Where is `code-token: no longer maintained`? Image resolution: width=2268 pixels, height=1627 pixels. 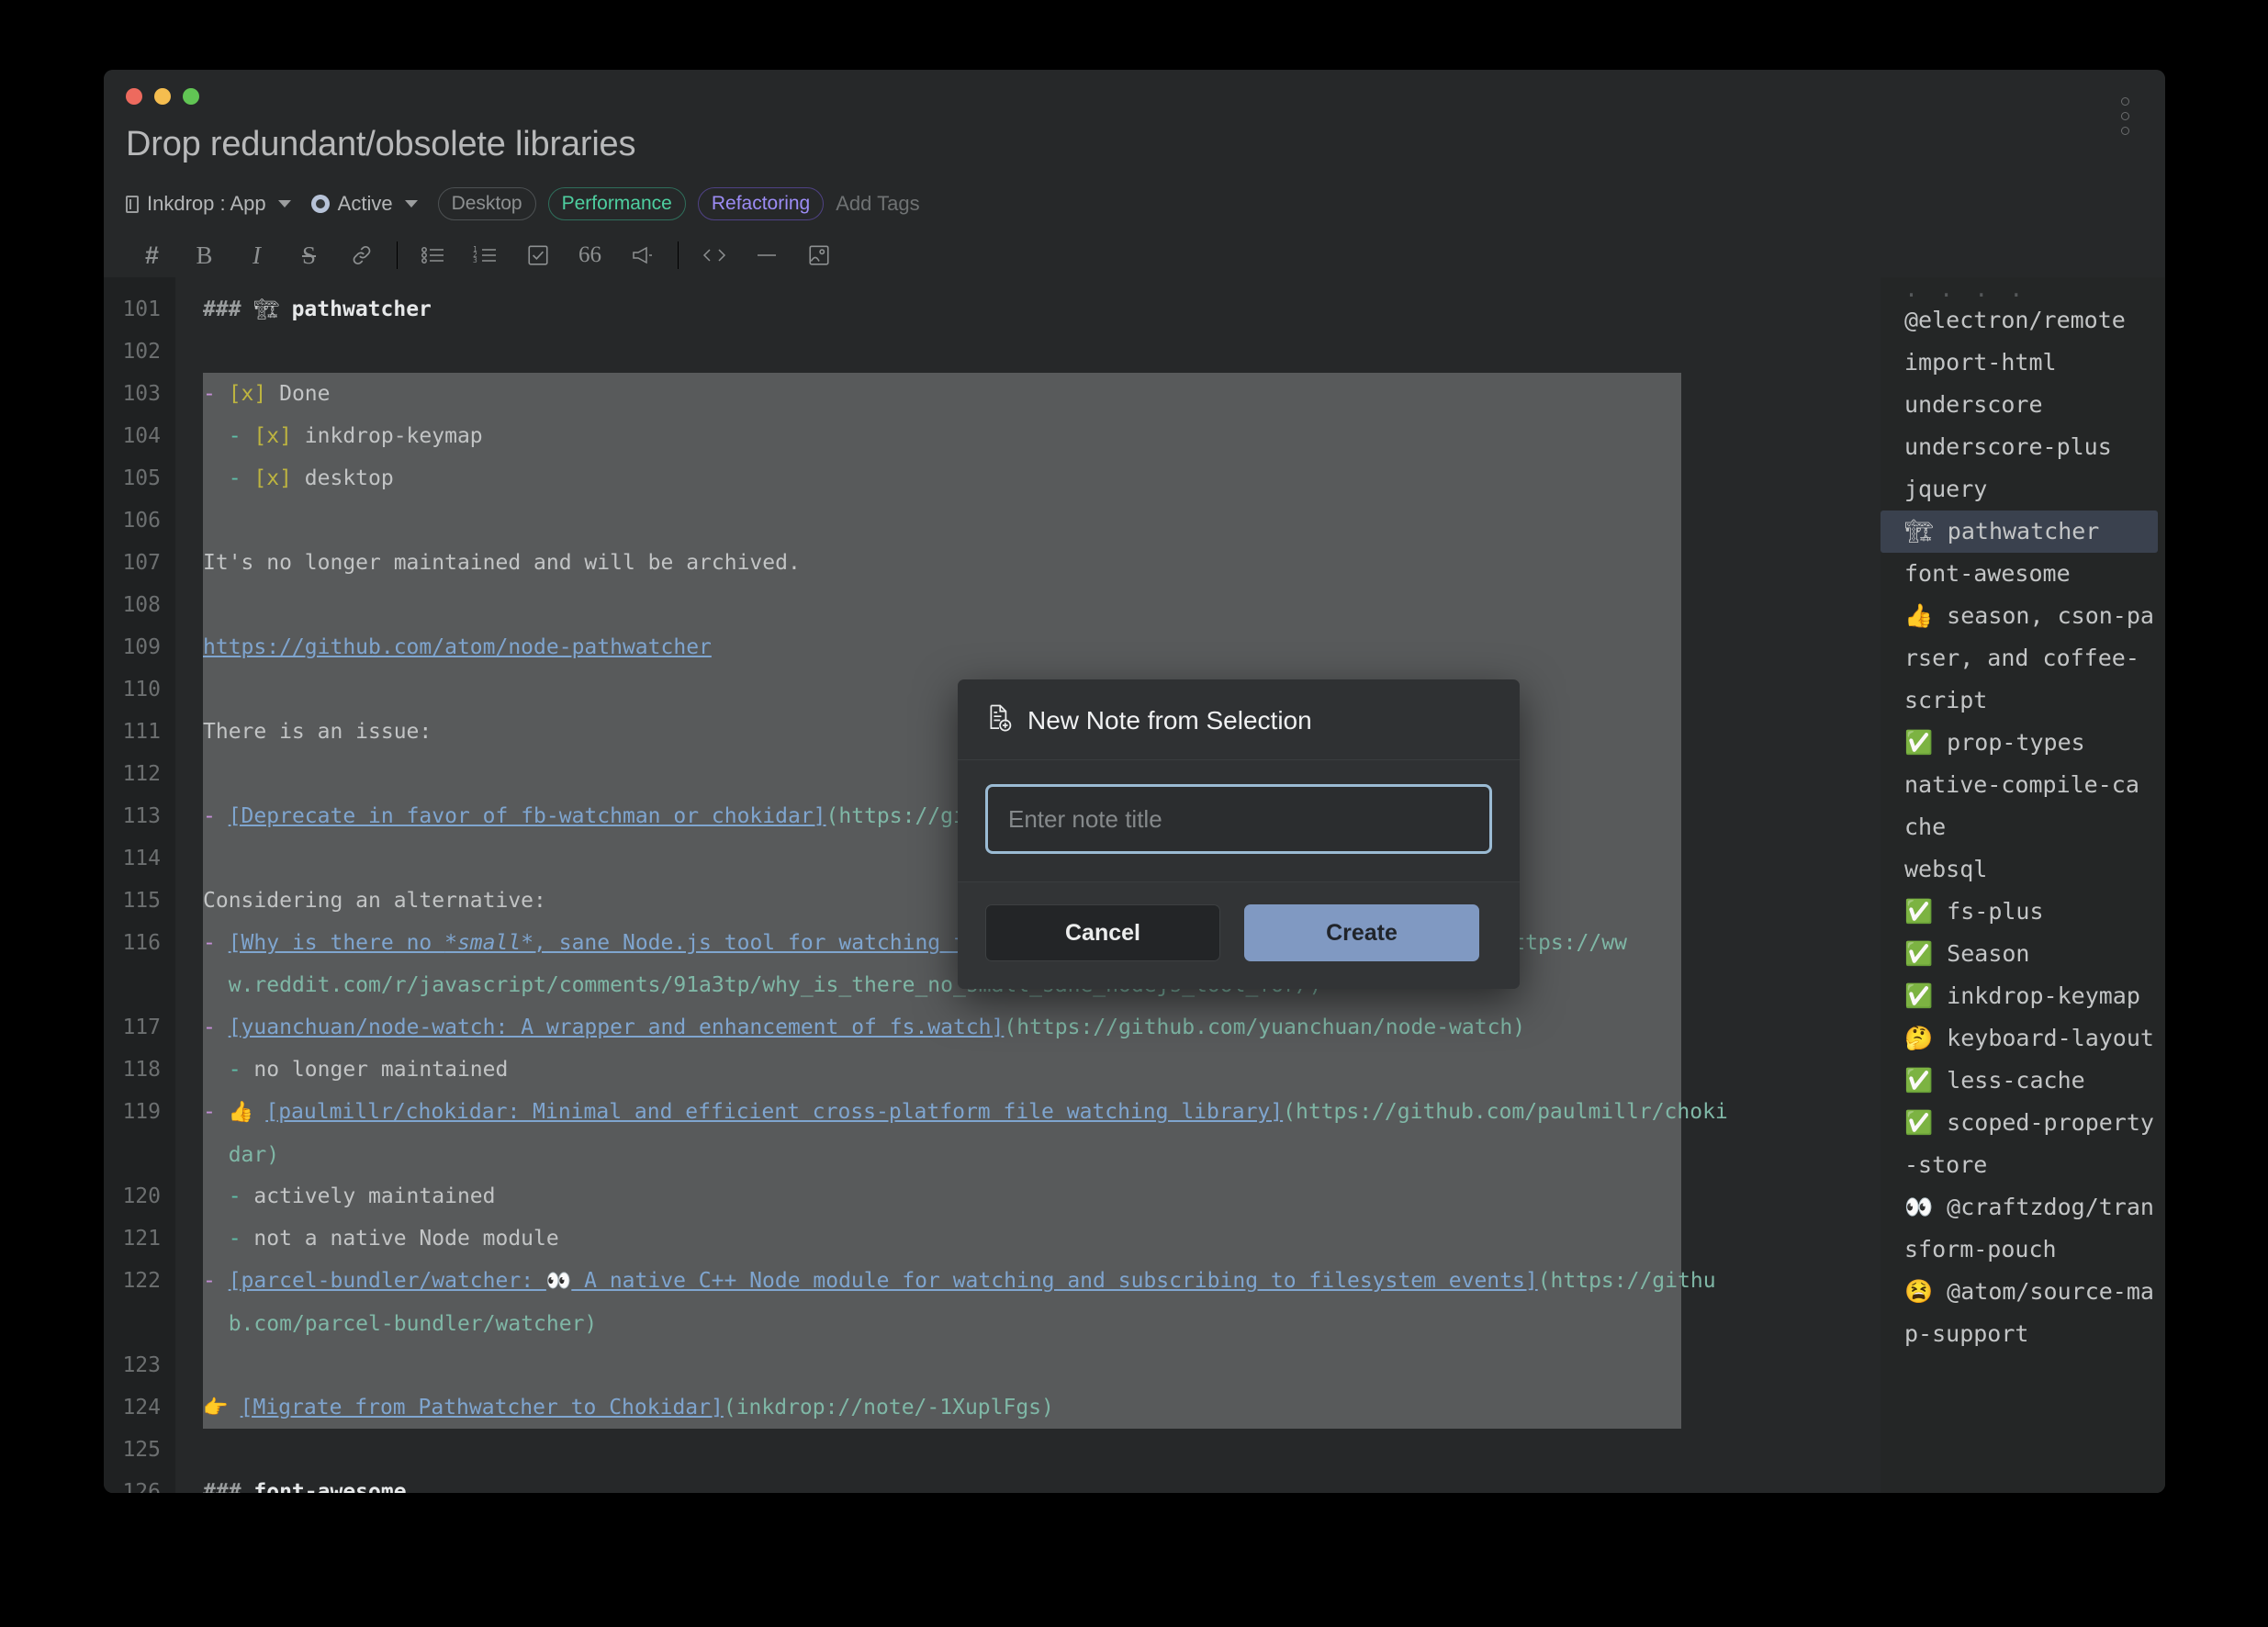
code-token: no longer maintained is located at coordinates (381, 1070).